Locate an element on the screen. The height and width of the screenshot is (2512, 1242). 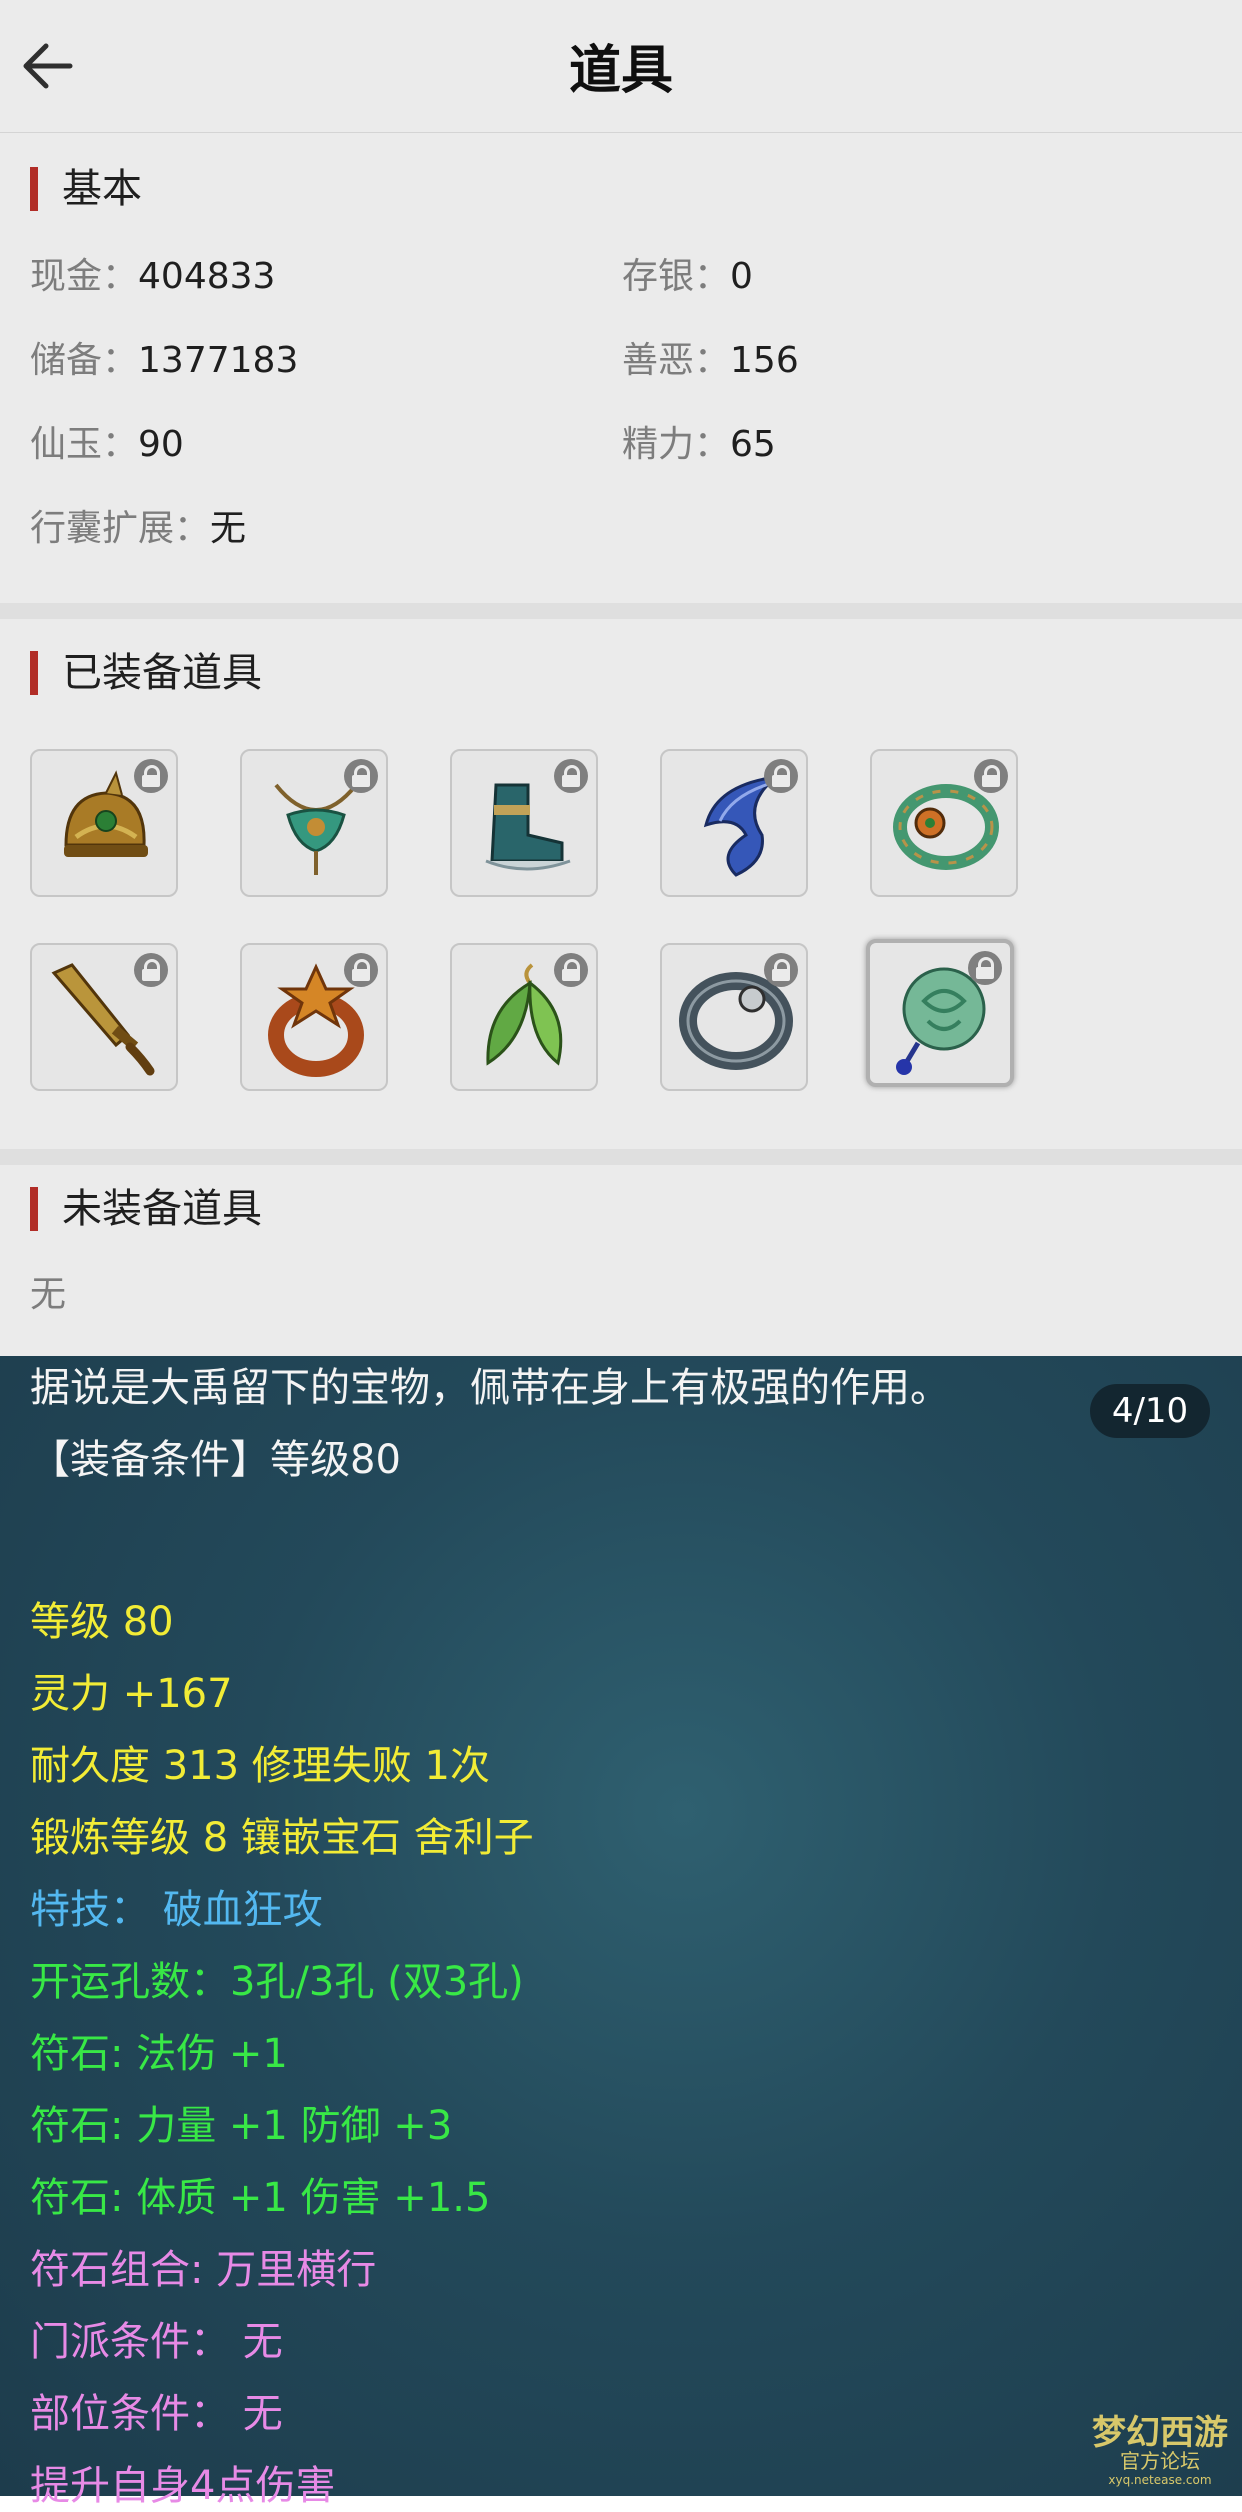
stat-spirit: 灵力 +167 is located at coordinates (131, 1694).